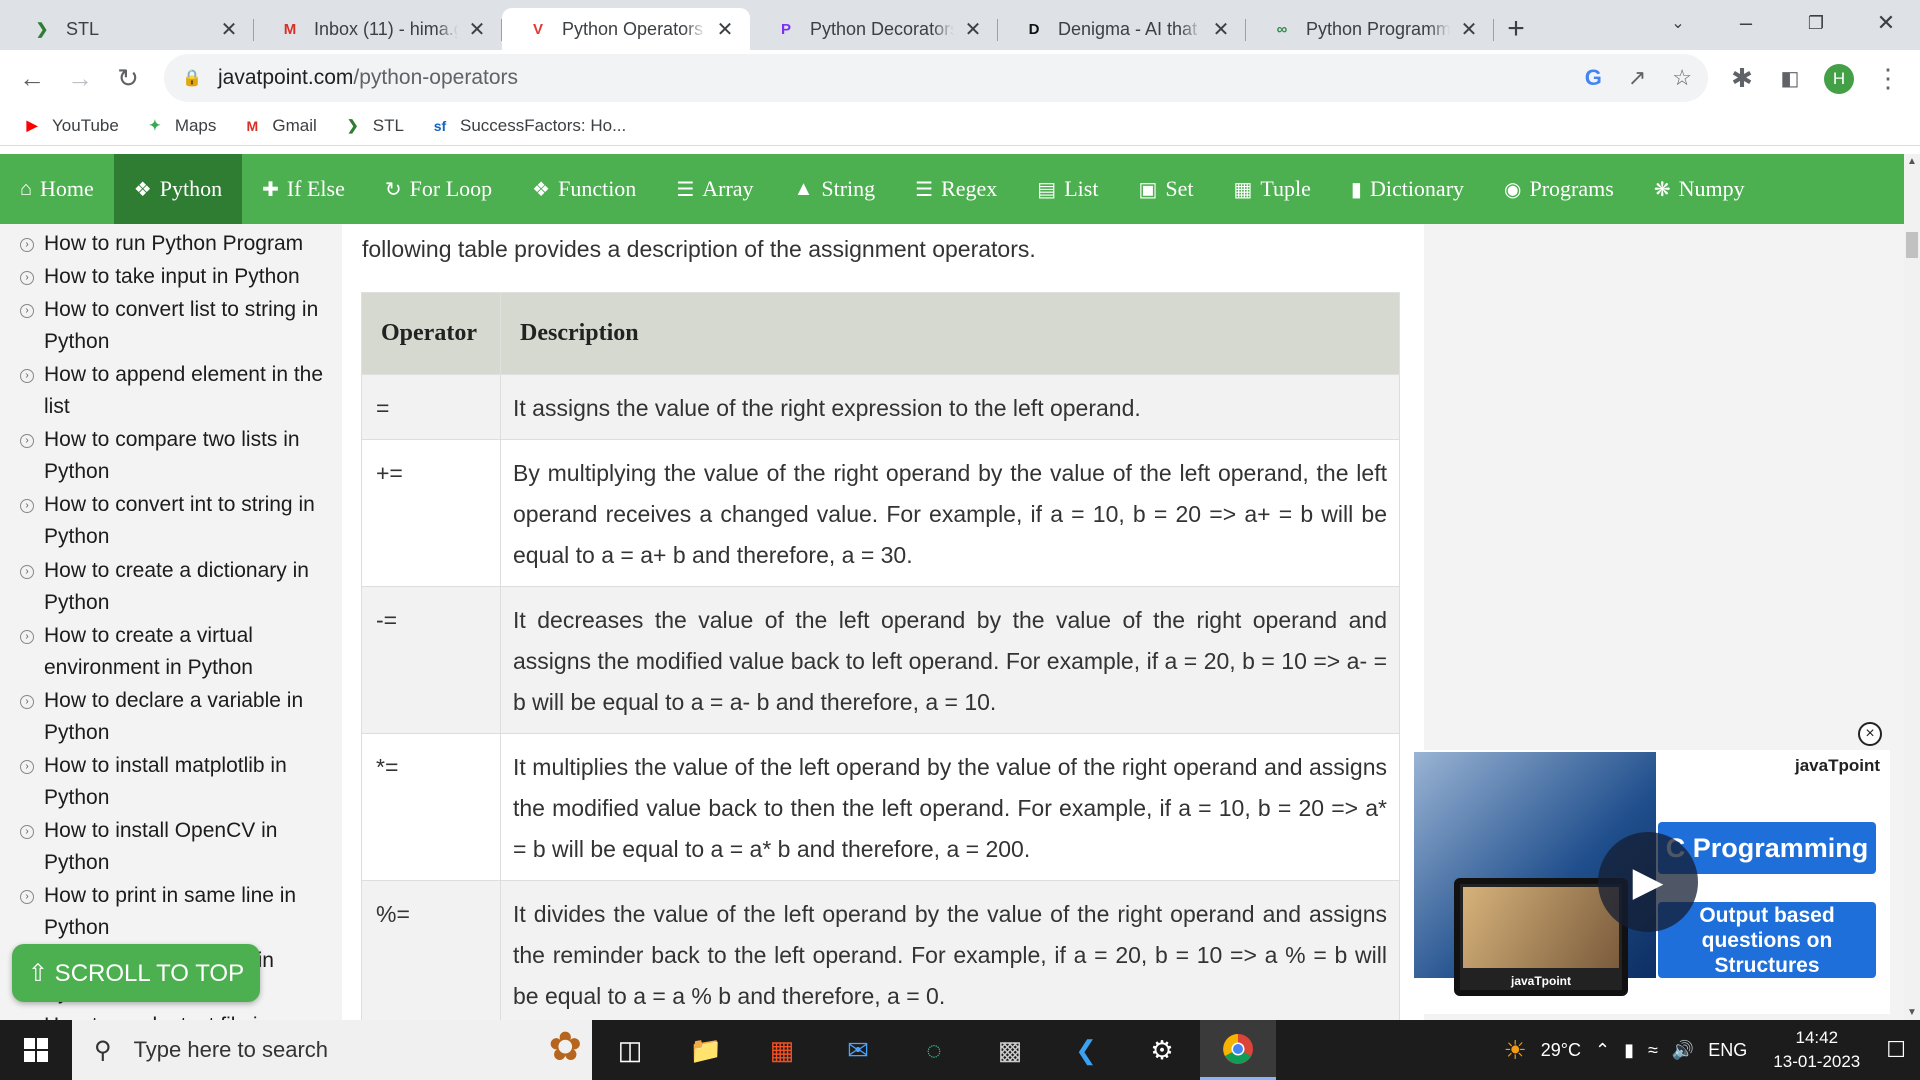  Describe the element at coordinates (171, 391) in the screenshot. I see `sidebar-link: › How to append element in the list` at that location.